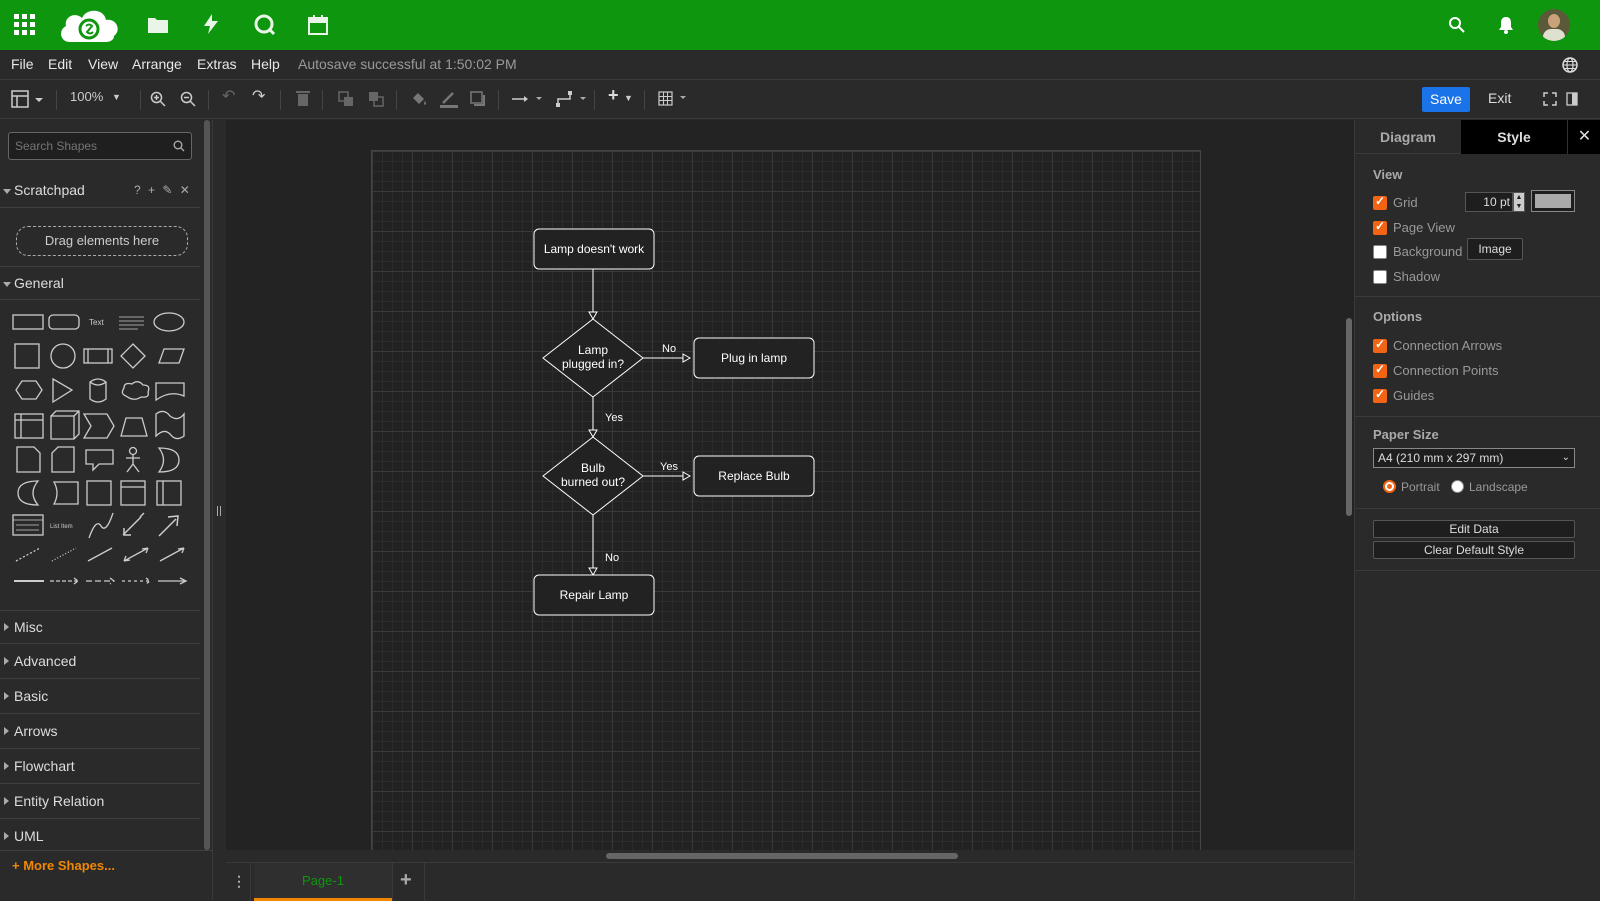  Describe the element at coordinates (239, 881) in the screenshot. I see `page-menu-icon: ⋮` at that location.